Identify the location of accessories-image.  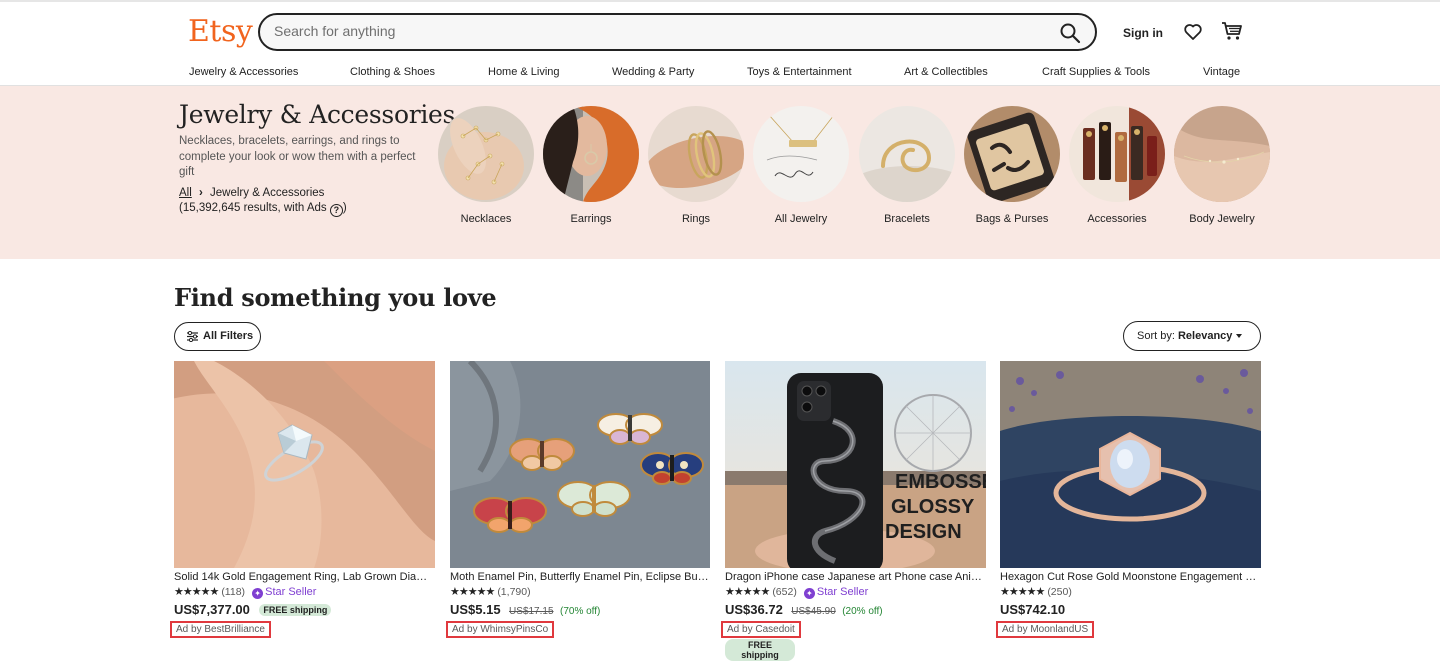
(1117, 154).